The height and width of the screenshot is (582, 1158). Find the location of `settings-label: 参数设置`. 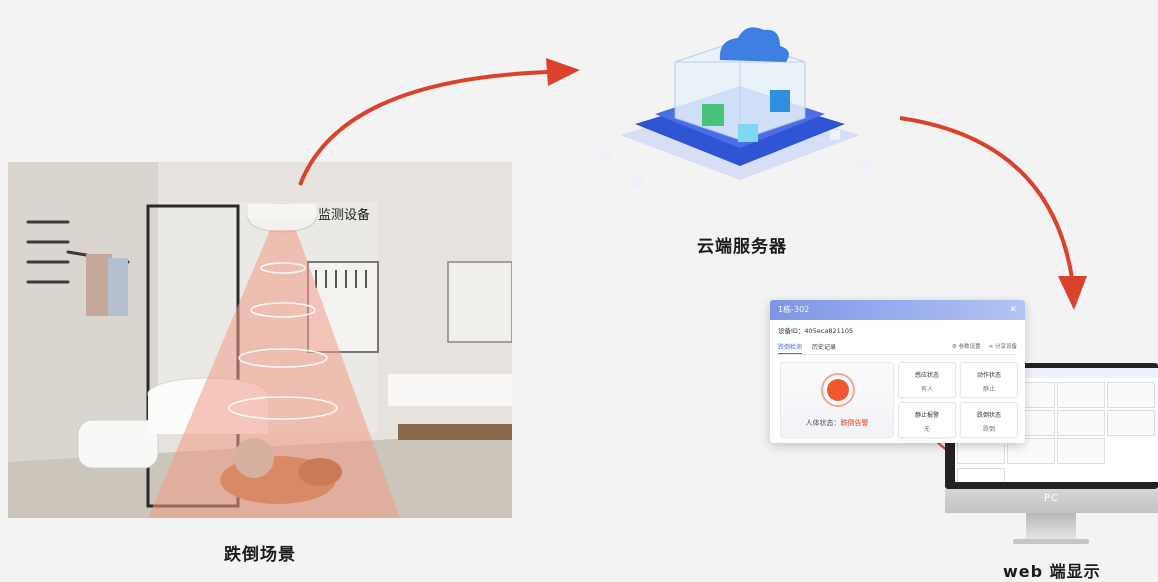

settings-label: 参数设置 is located at coordinates (969, 347).